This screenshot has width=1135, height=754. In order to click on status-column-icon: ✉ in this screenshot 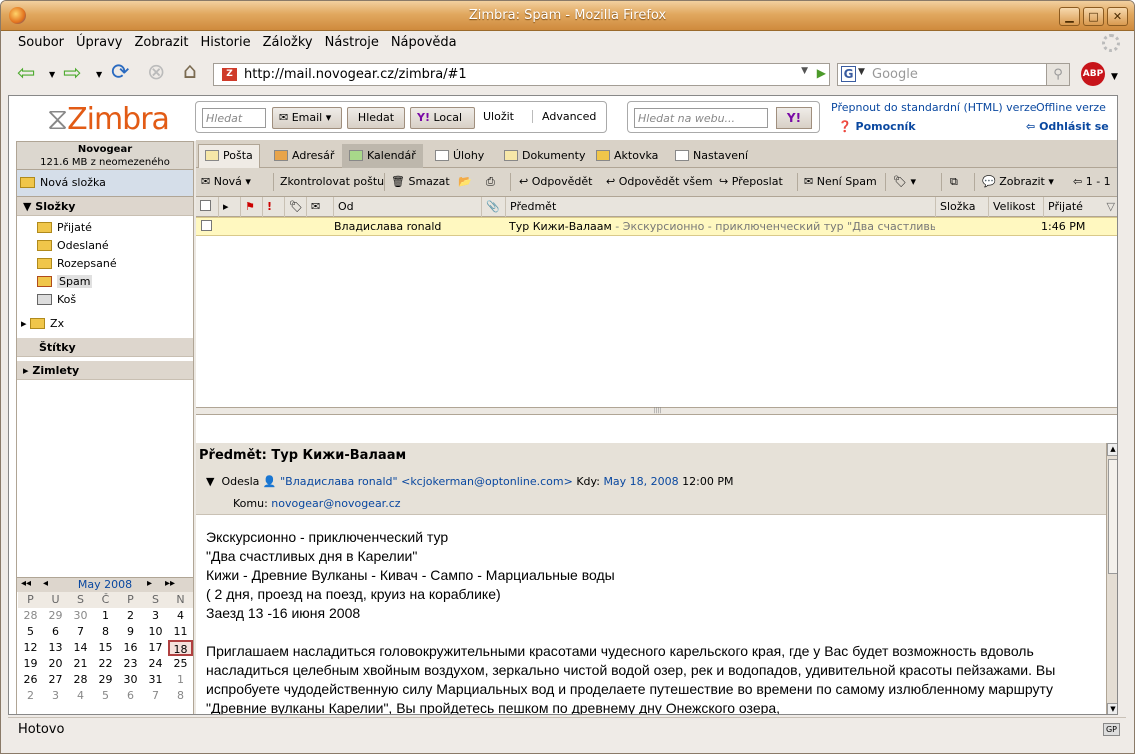, I will do `click(315, 207)`.